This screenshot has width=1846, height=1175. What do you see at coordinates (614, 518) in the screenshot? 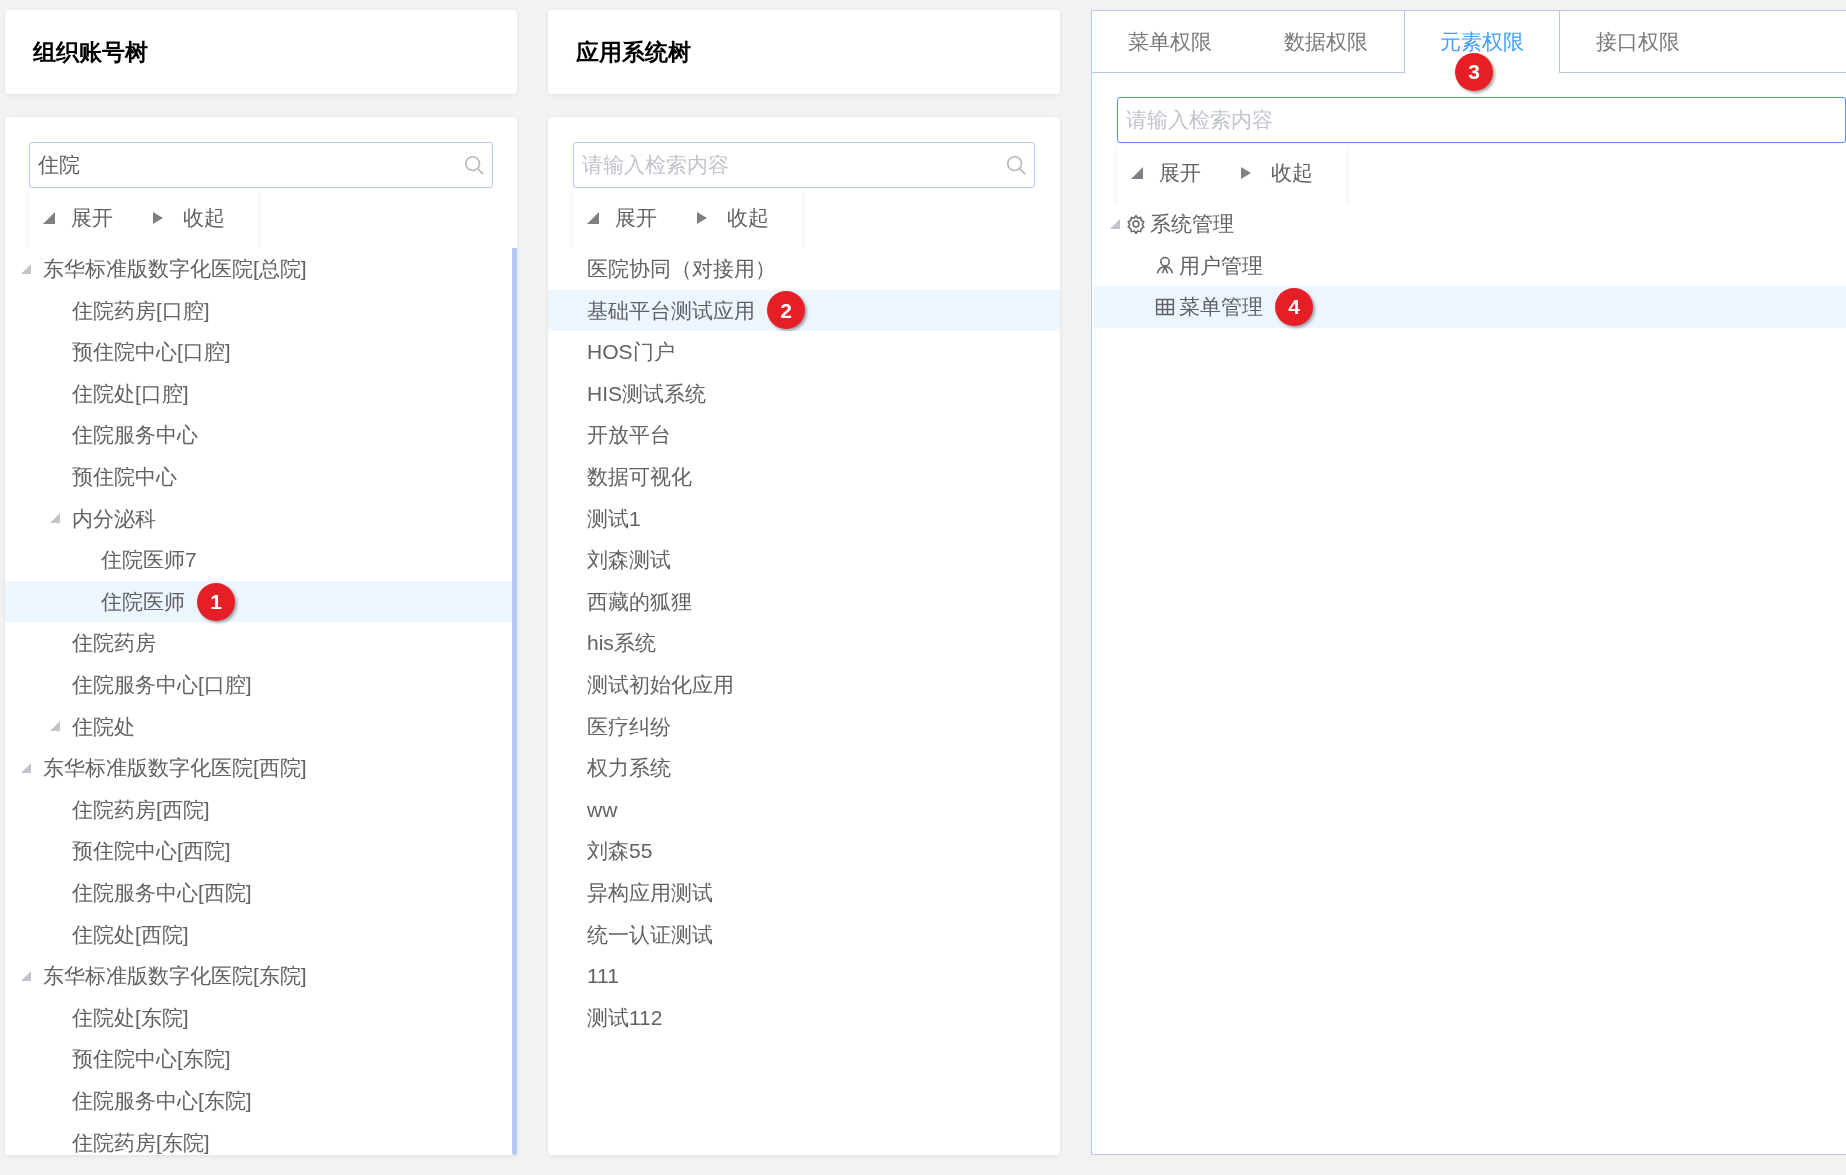
I see `app-label: 测试1` at bounding box center [614, 518].